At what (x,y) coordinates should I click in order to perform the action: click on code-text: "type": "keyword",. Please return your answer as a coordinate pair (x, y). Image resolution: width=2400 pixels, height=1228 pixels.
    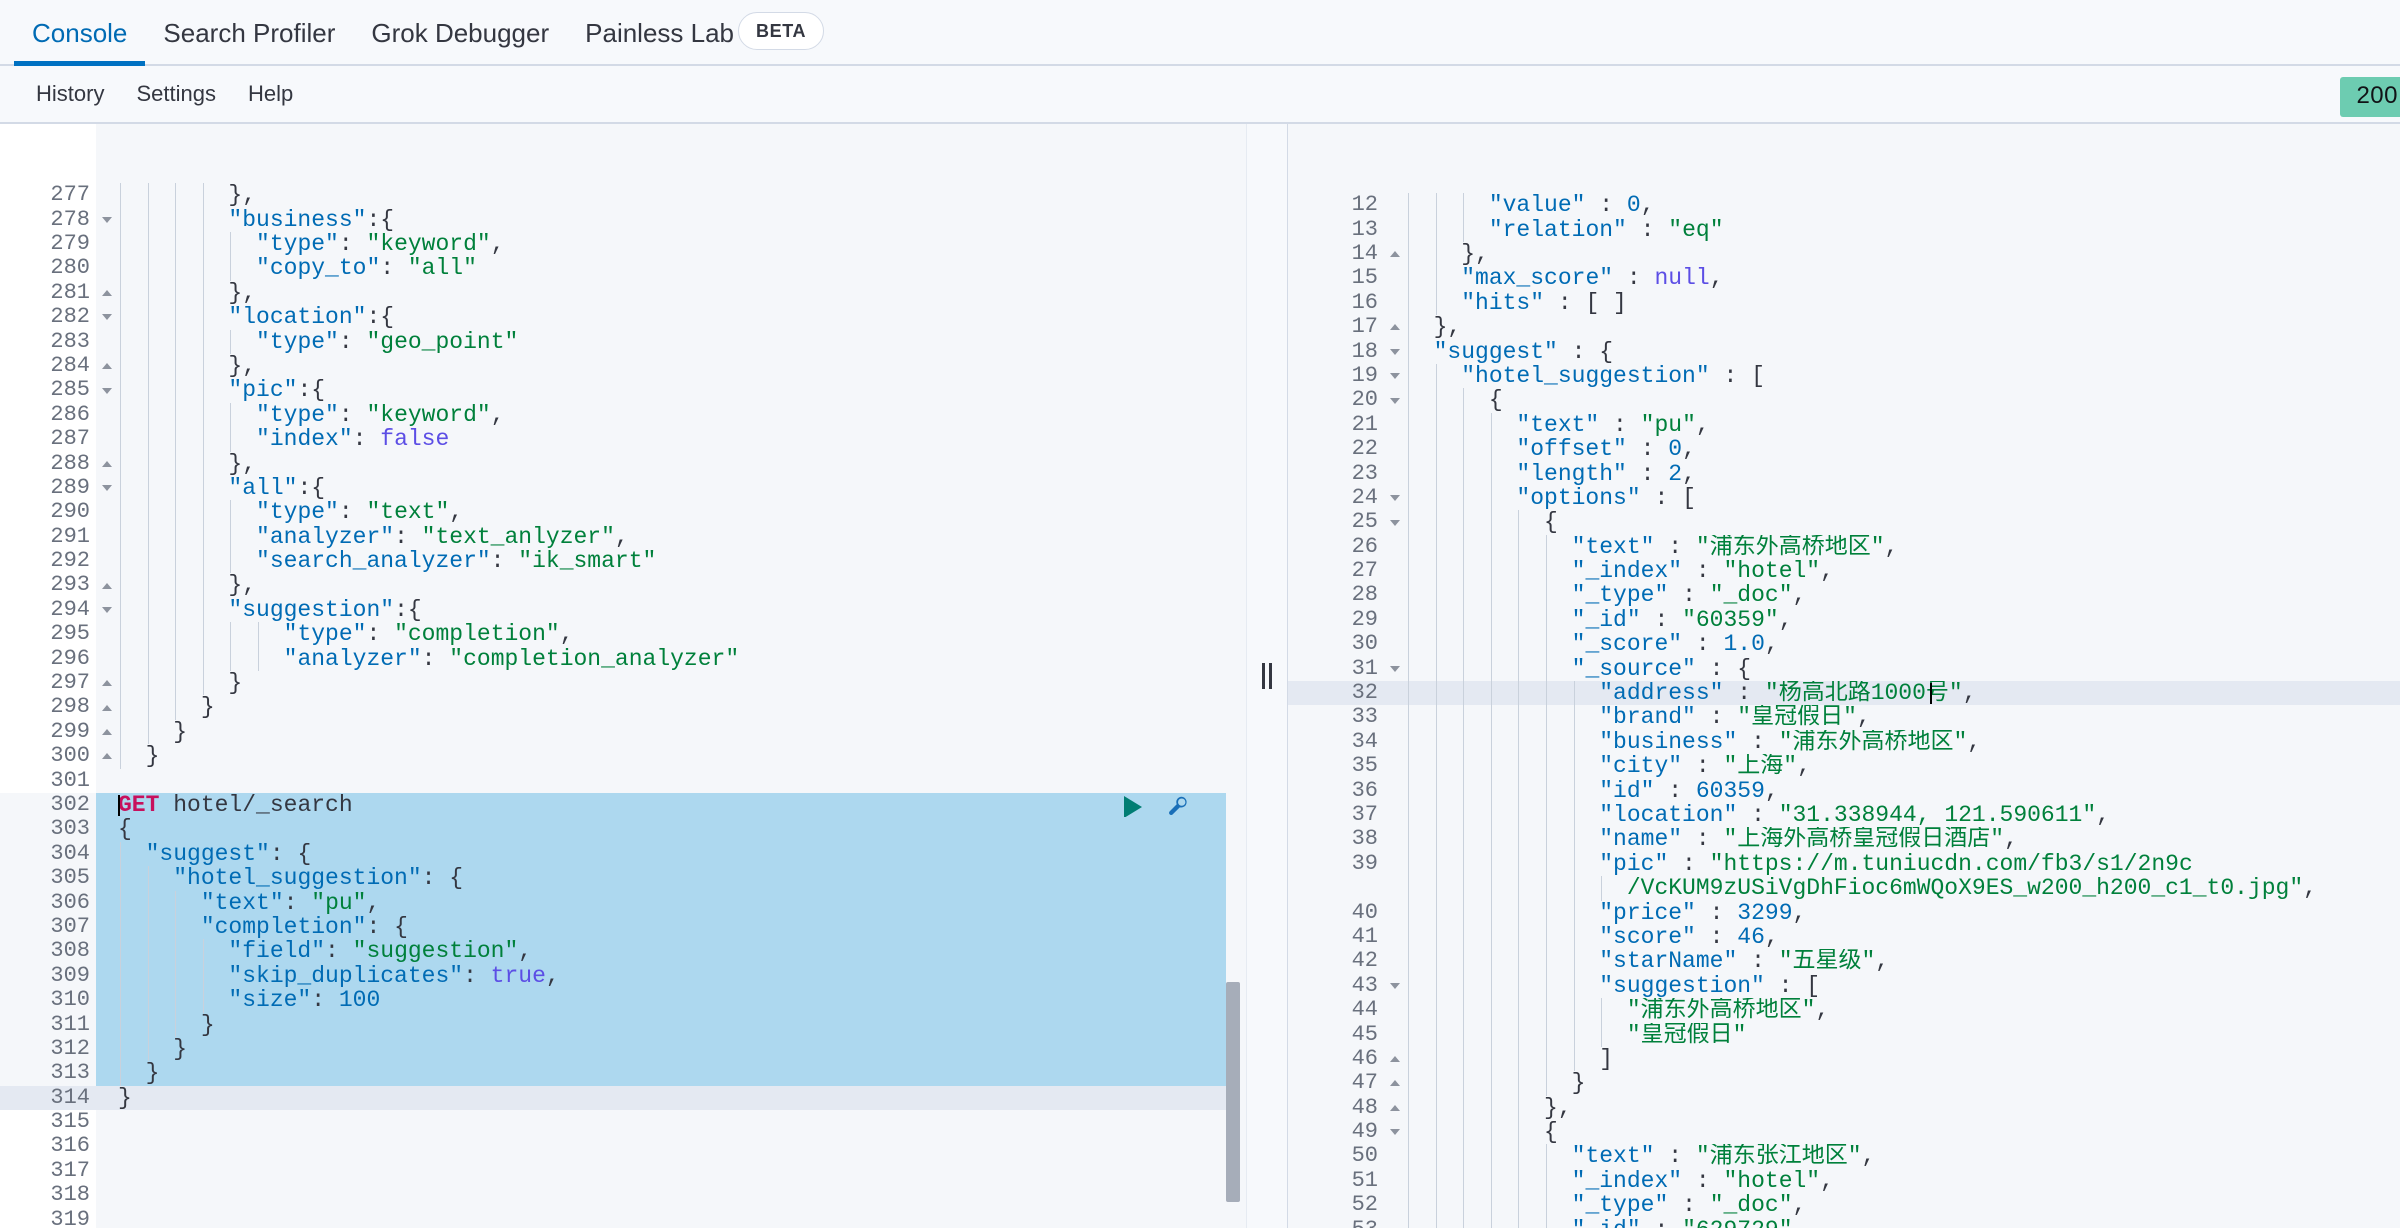
    Looking at the image, I should click on (671, 415).